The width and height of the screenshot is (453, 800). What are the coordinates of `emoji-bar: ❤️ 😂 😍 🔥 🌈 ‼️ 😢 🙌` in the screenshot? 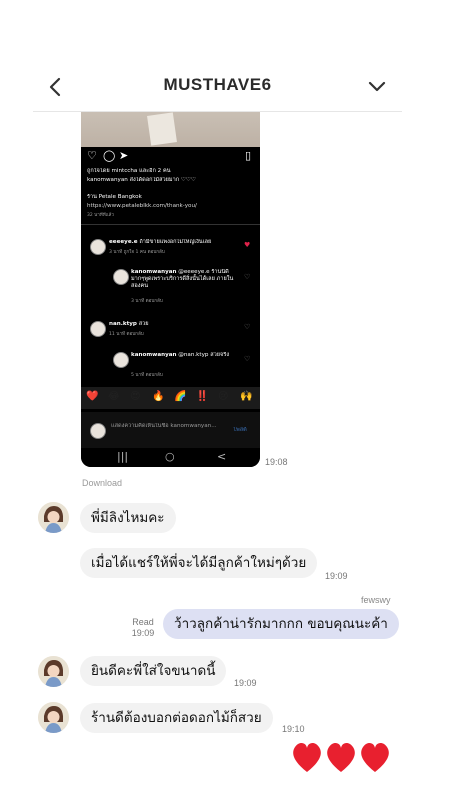 It's located at (170, 398).